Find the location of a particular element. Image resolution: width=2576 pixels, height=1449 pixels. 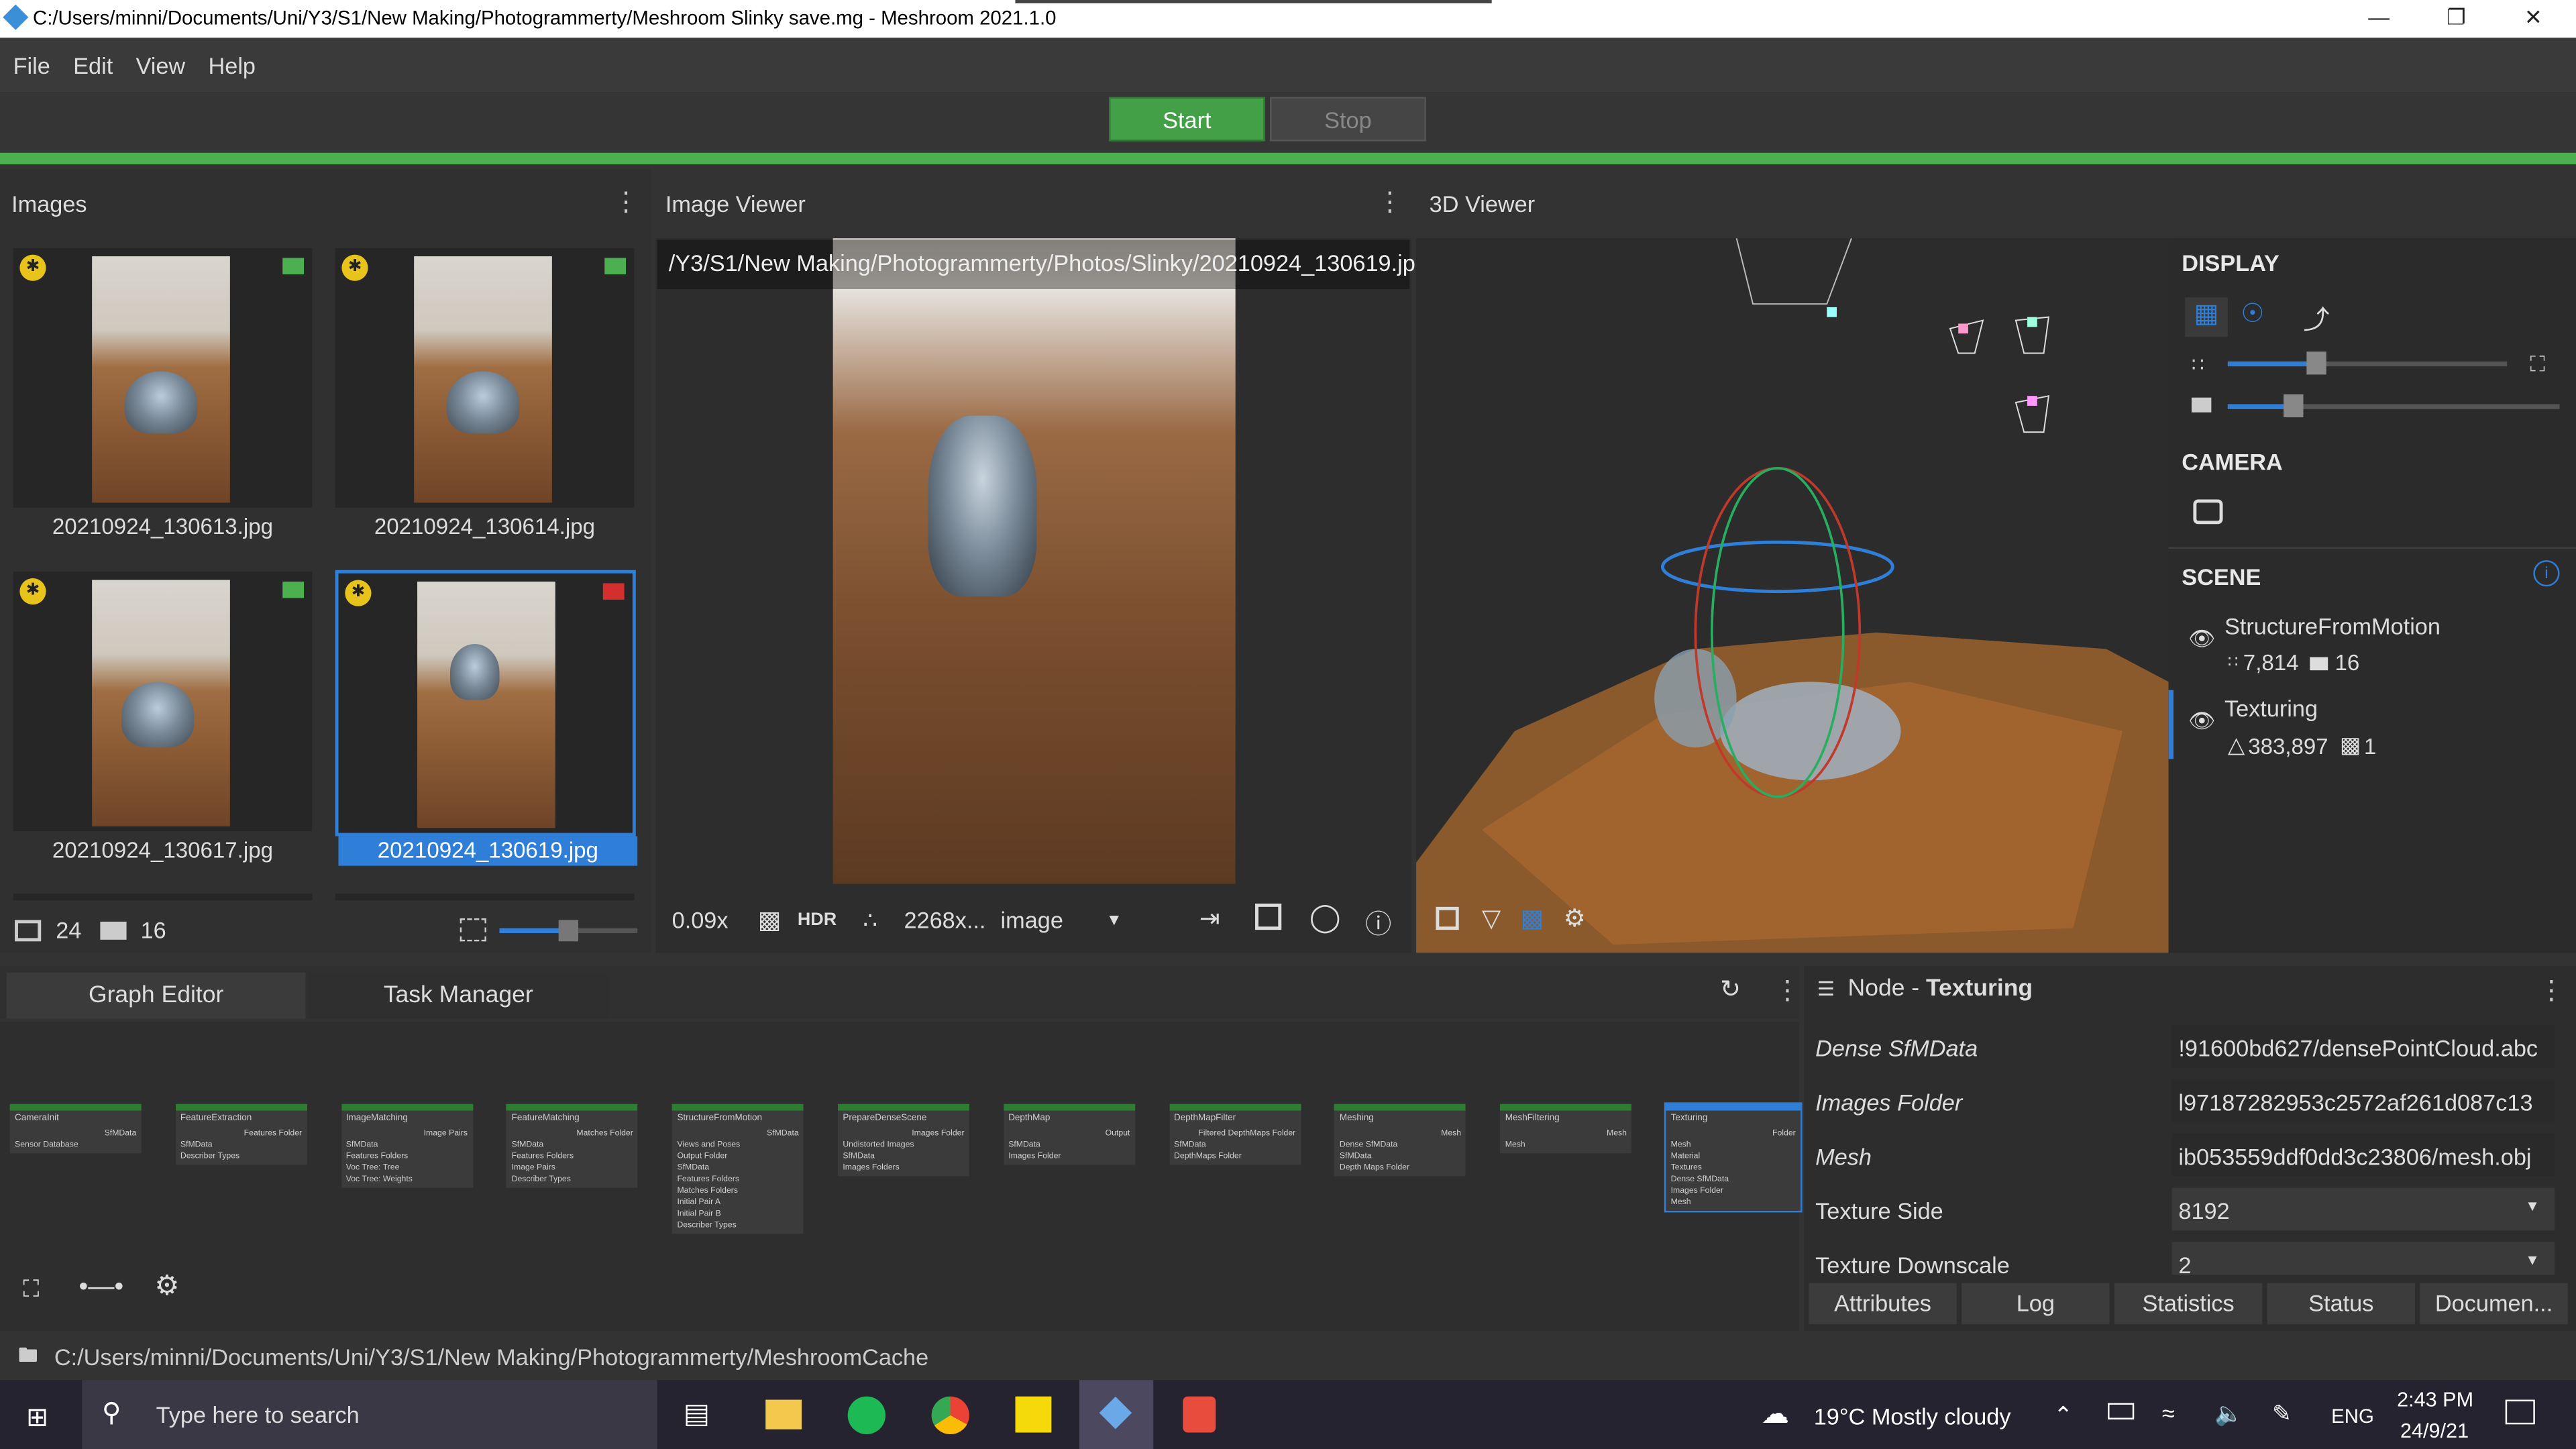

histogram-icon is located at coordinates (1268, 916).